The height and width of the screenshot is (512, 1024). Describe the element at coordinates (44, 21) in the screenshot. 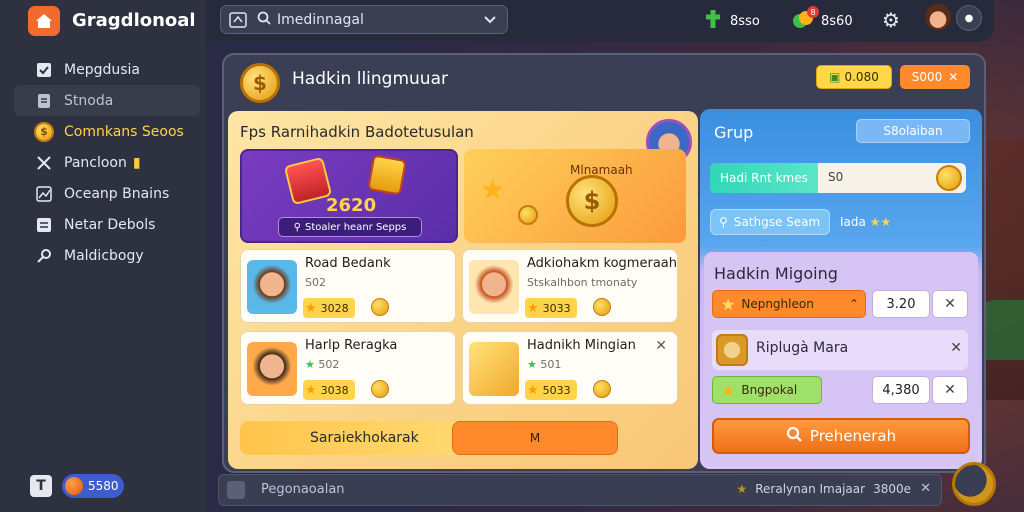

I see `home-logo-icon` at that location.